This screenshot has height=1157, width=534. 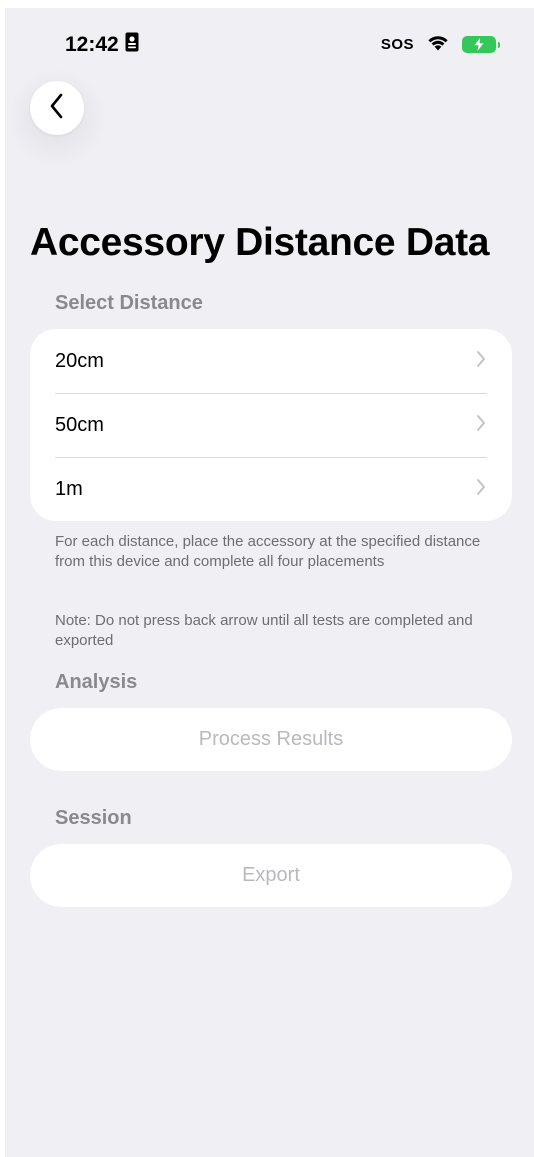 I want to click on status-time: 12:42, so click(x=92, y=44).